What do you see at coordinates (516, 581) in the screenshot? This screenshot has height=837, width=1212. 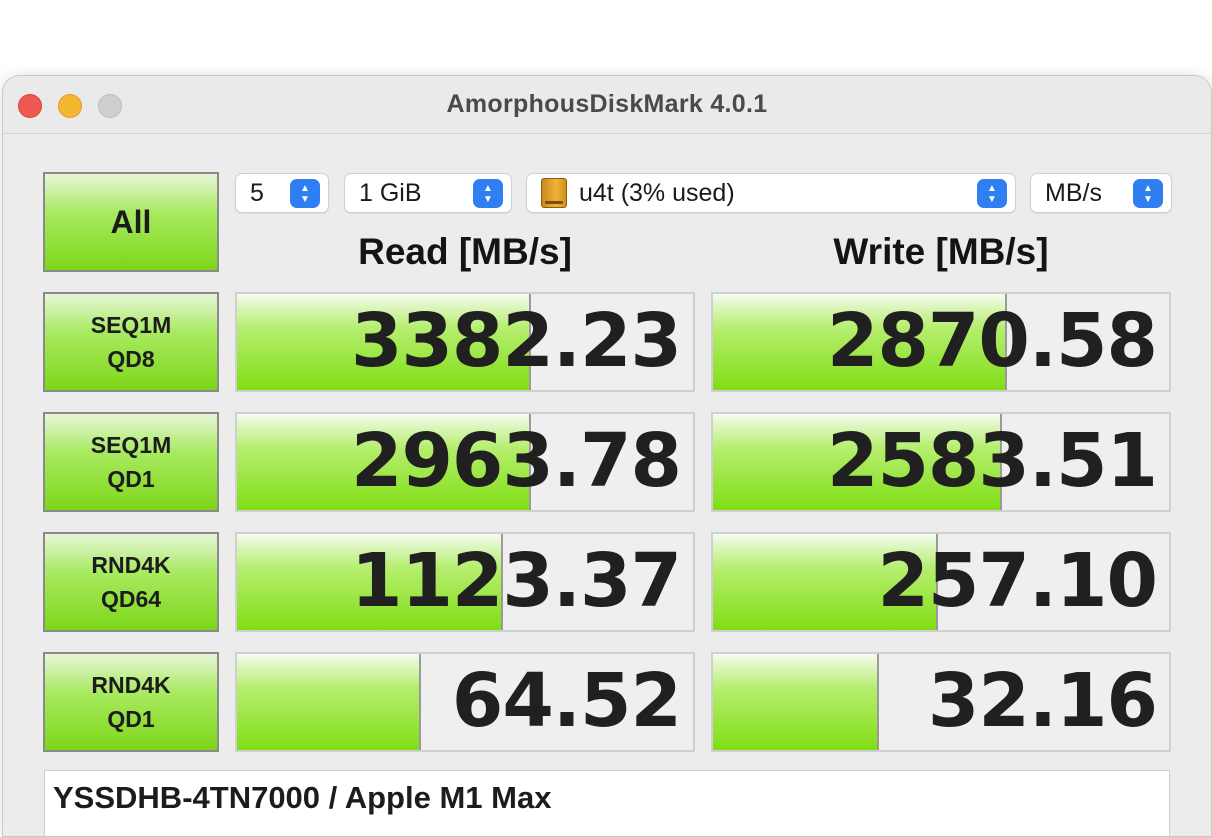 I see `read-result-value: 1123.37` at bounding box center [516, 581].